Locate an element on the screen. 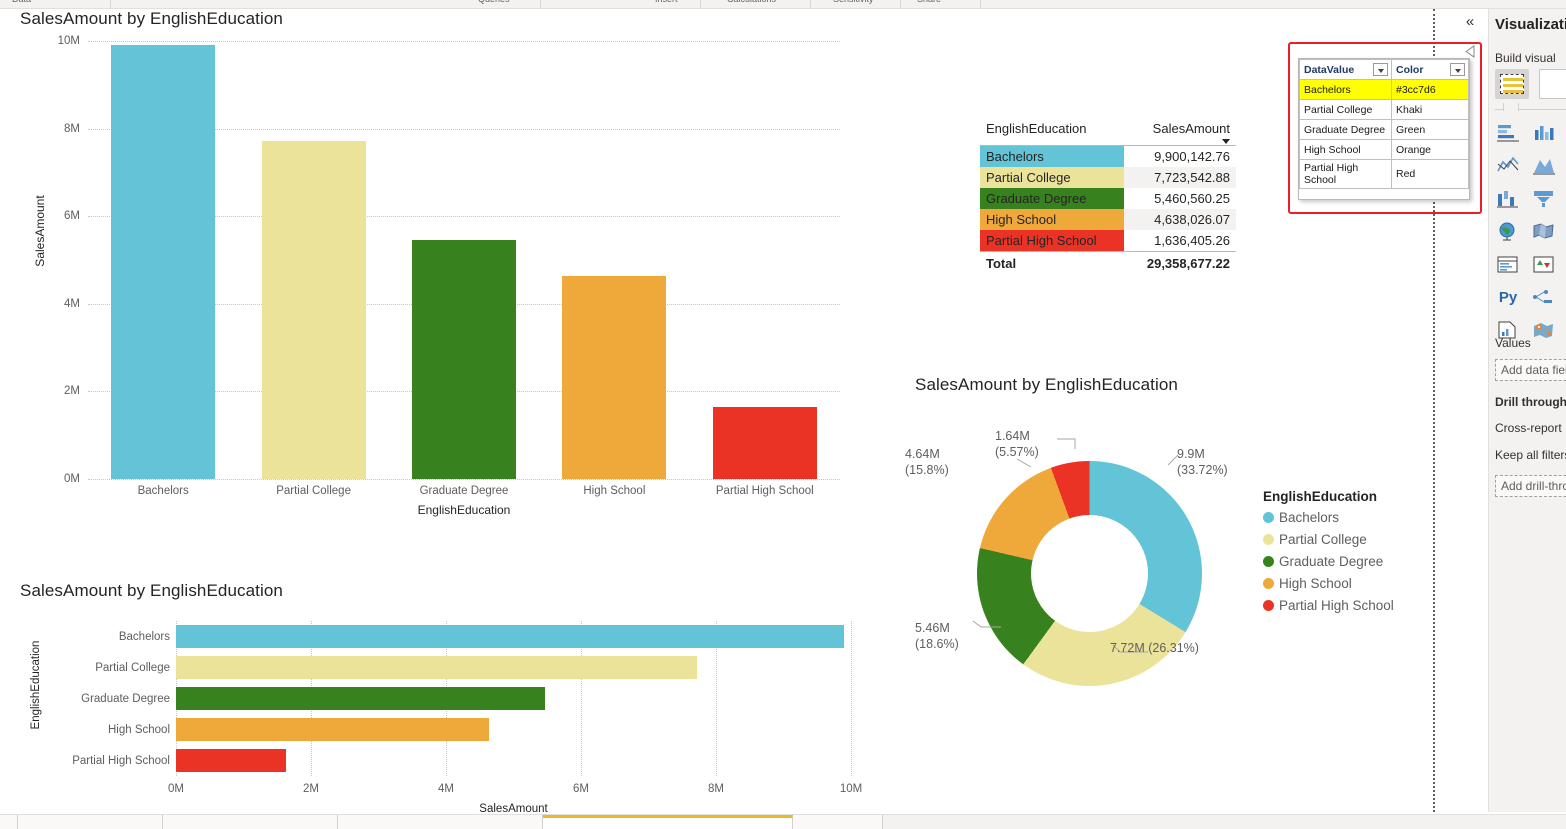  color-mapping-color-cell: Khaki is located at coordinates (1430, 109).